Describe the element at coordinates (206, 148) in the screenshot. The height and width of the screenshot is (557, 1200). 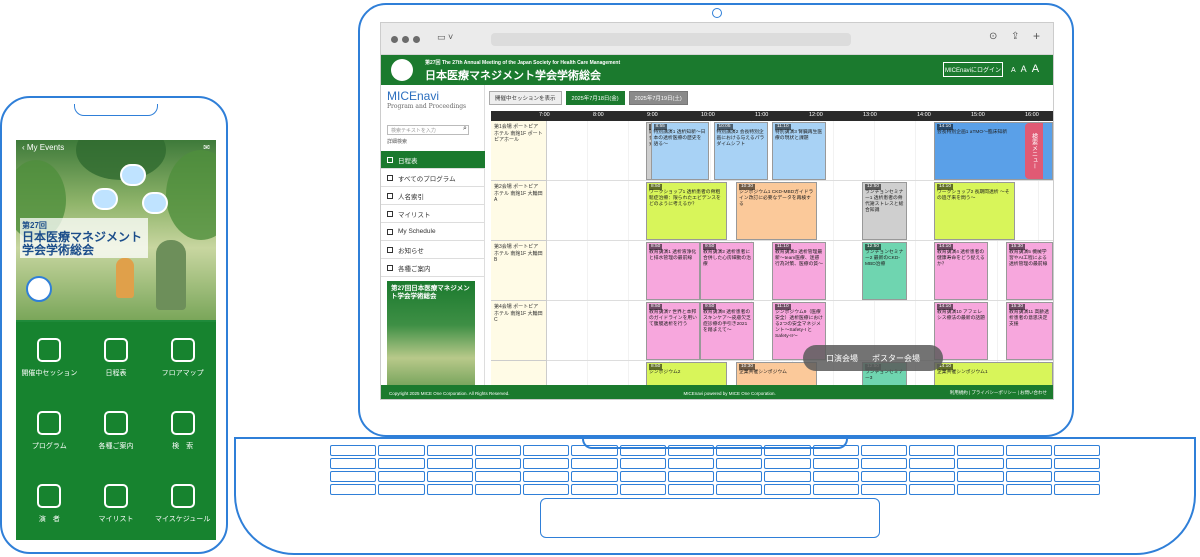
I see `mail-icon: ✉` at that location.